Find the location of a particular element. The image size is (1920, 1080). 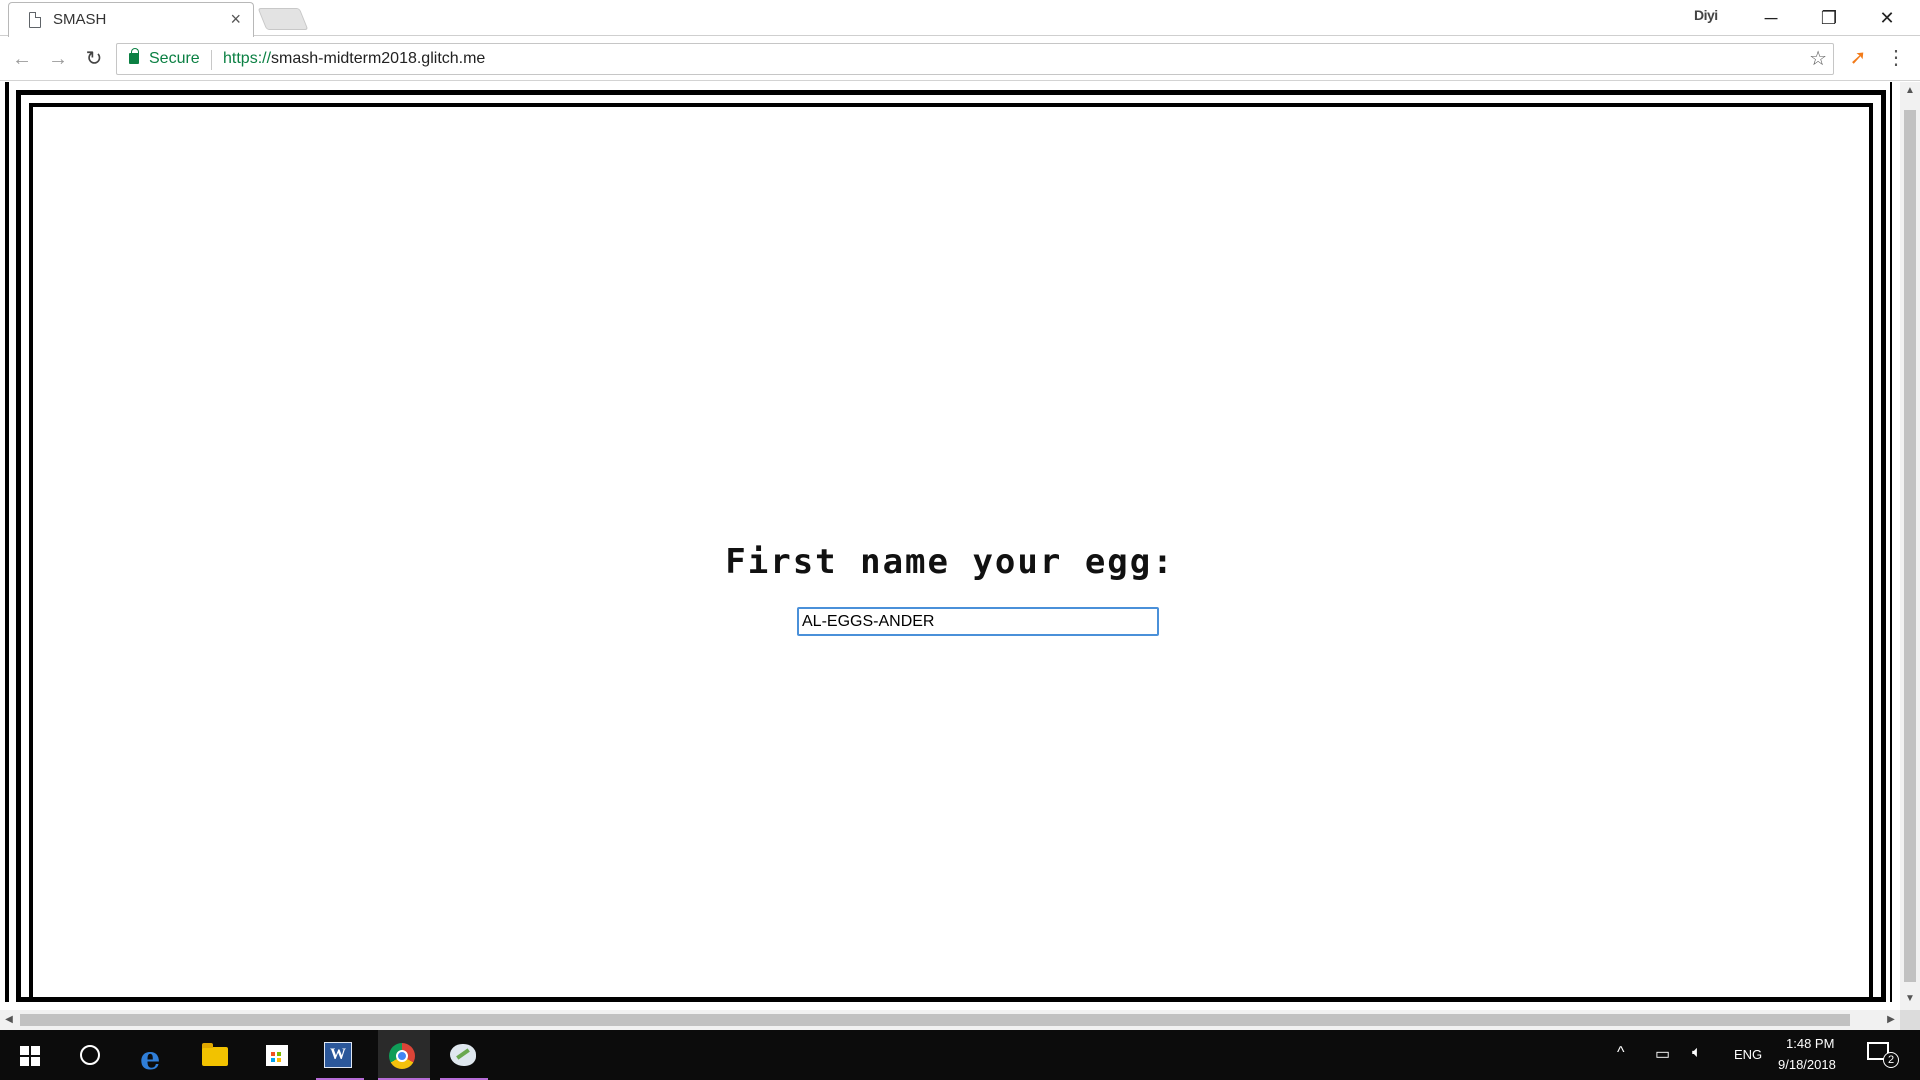

battery-icon: ▭ is located at coordinates (1662, 1054).